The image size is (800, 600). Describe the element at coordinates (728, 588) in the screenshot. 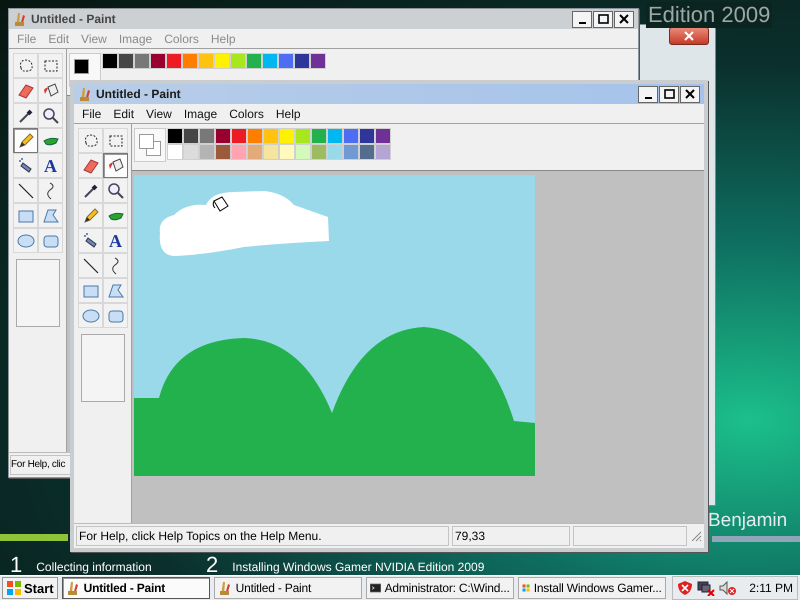

I see `speaker-muted-icon` at that location.